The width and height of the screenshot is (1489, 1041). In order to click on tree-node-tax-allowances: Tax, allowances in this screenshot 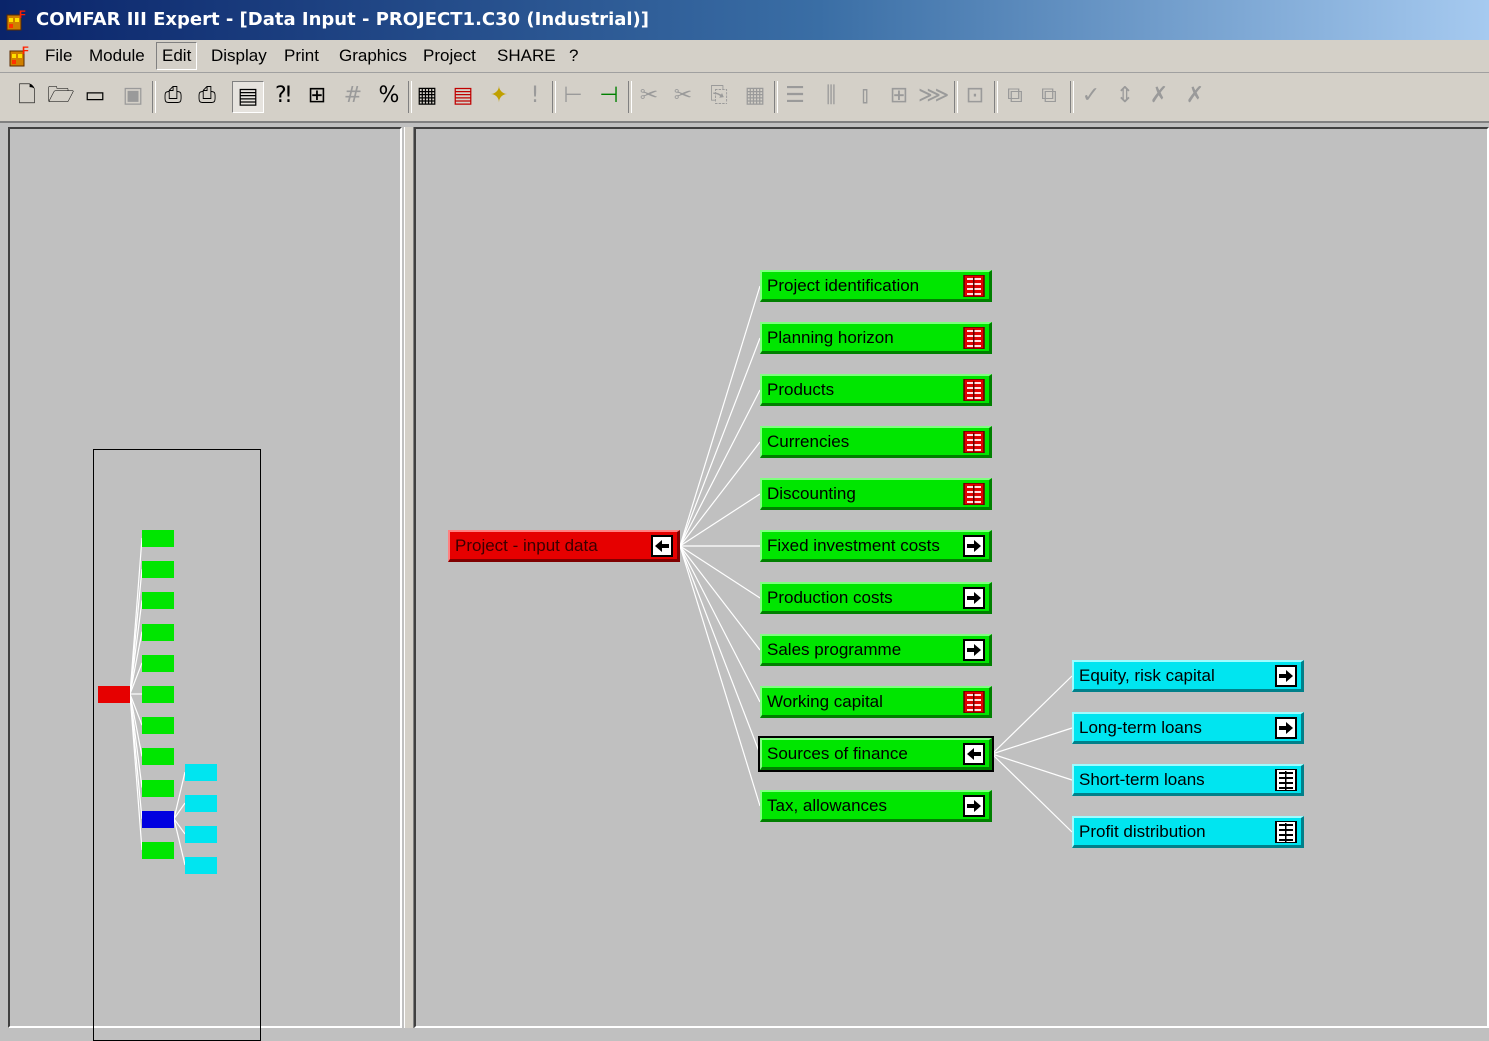, I will do `click(876, 806)`.